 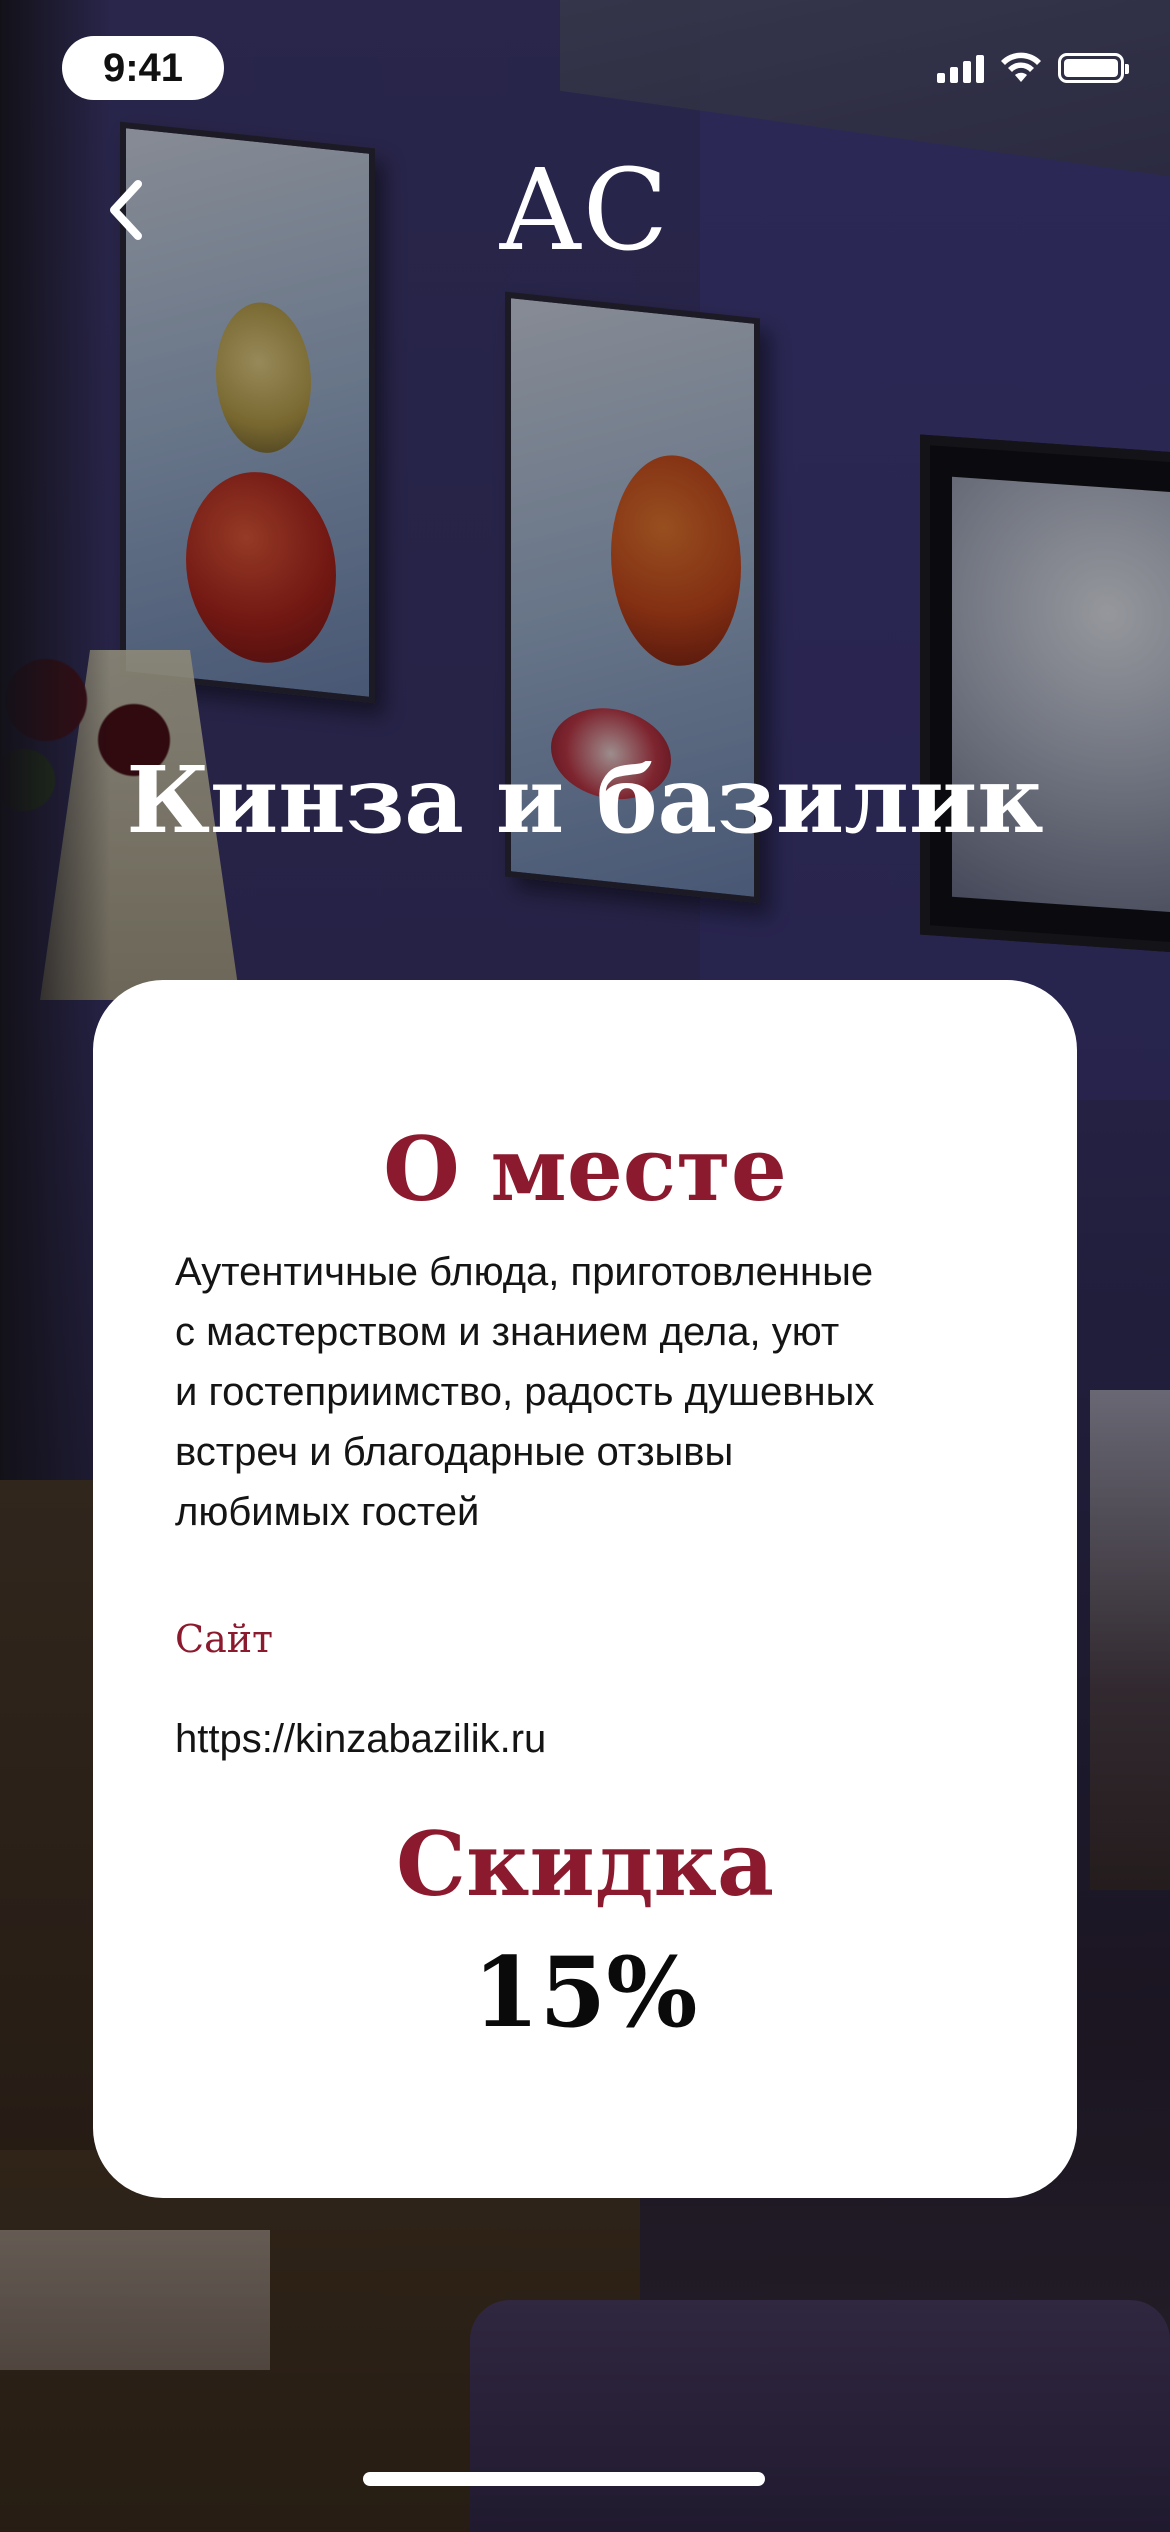 I want to click on discount-label: Скидка, so click(x=585, y=1864).